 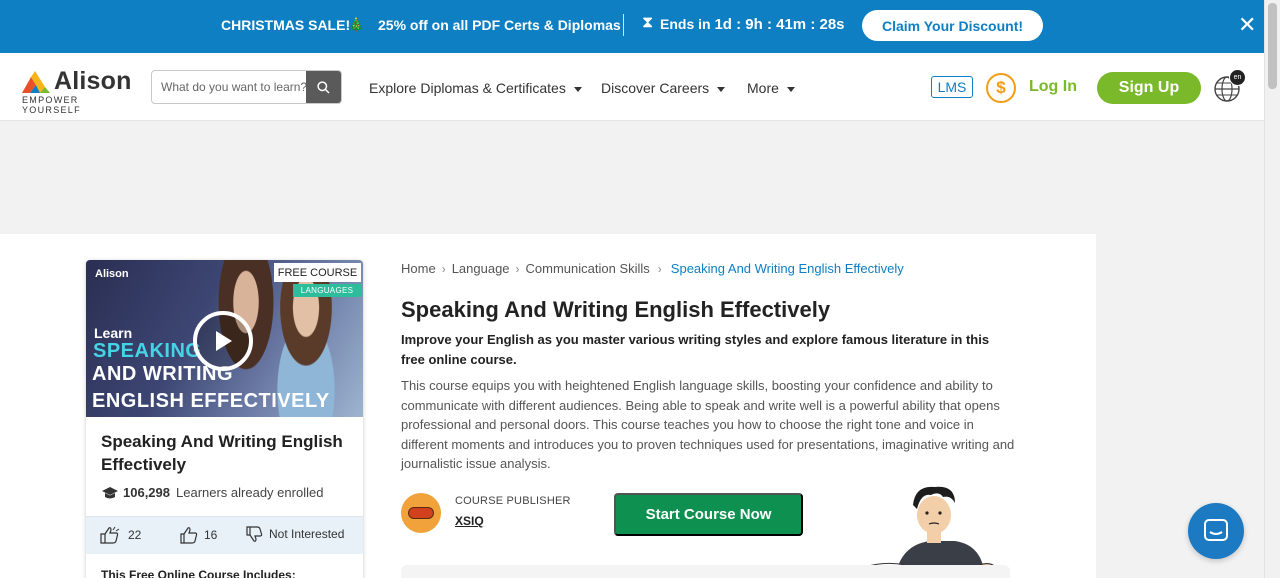 What do you see at coordinates (705, 571) in the screenshot?
I see `course-details-box` at bounding box center [705, 571].